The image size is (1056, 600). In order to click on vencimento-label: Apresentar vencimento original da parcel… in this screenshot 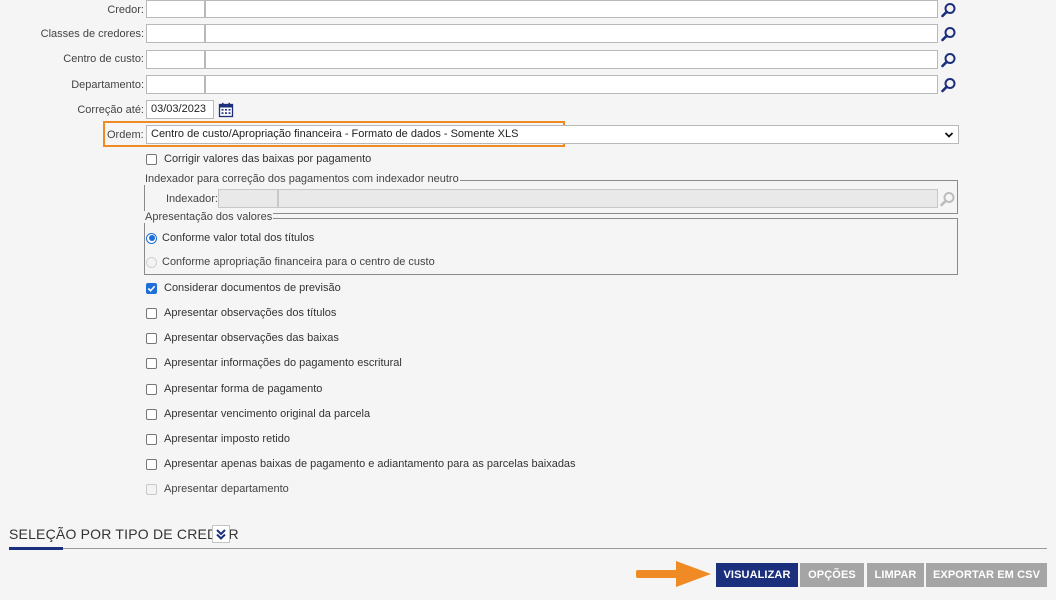, I will do `click(267, 414)`.